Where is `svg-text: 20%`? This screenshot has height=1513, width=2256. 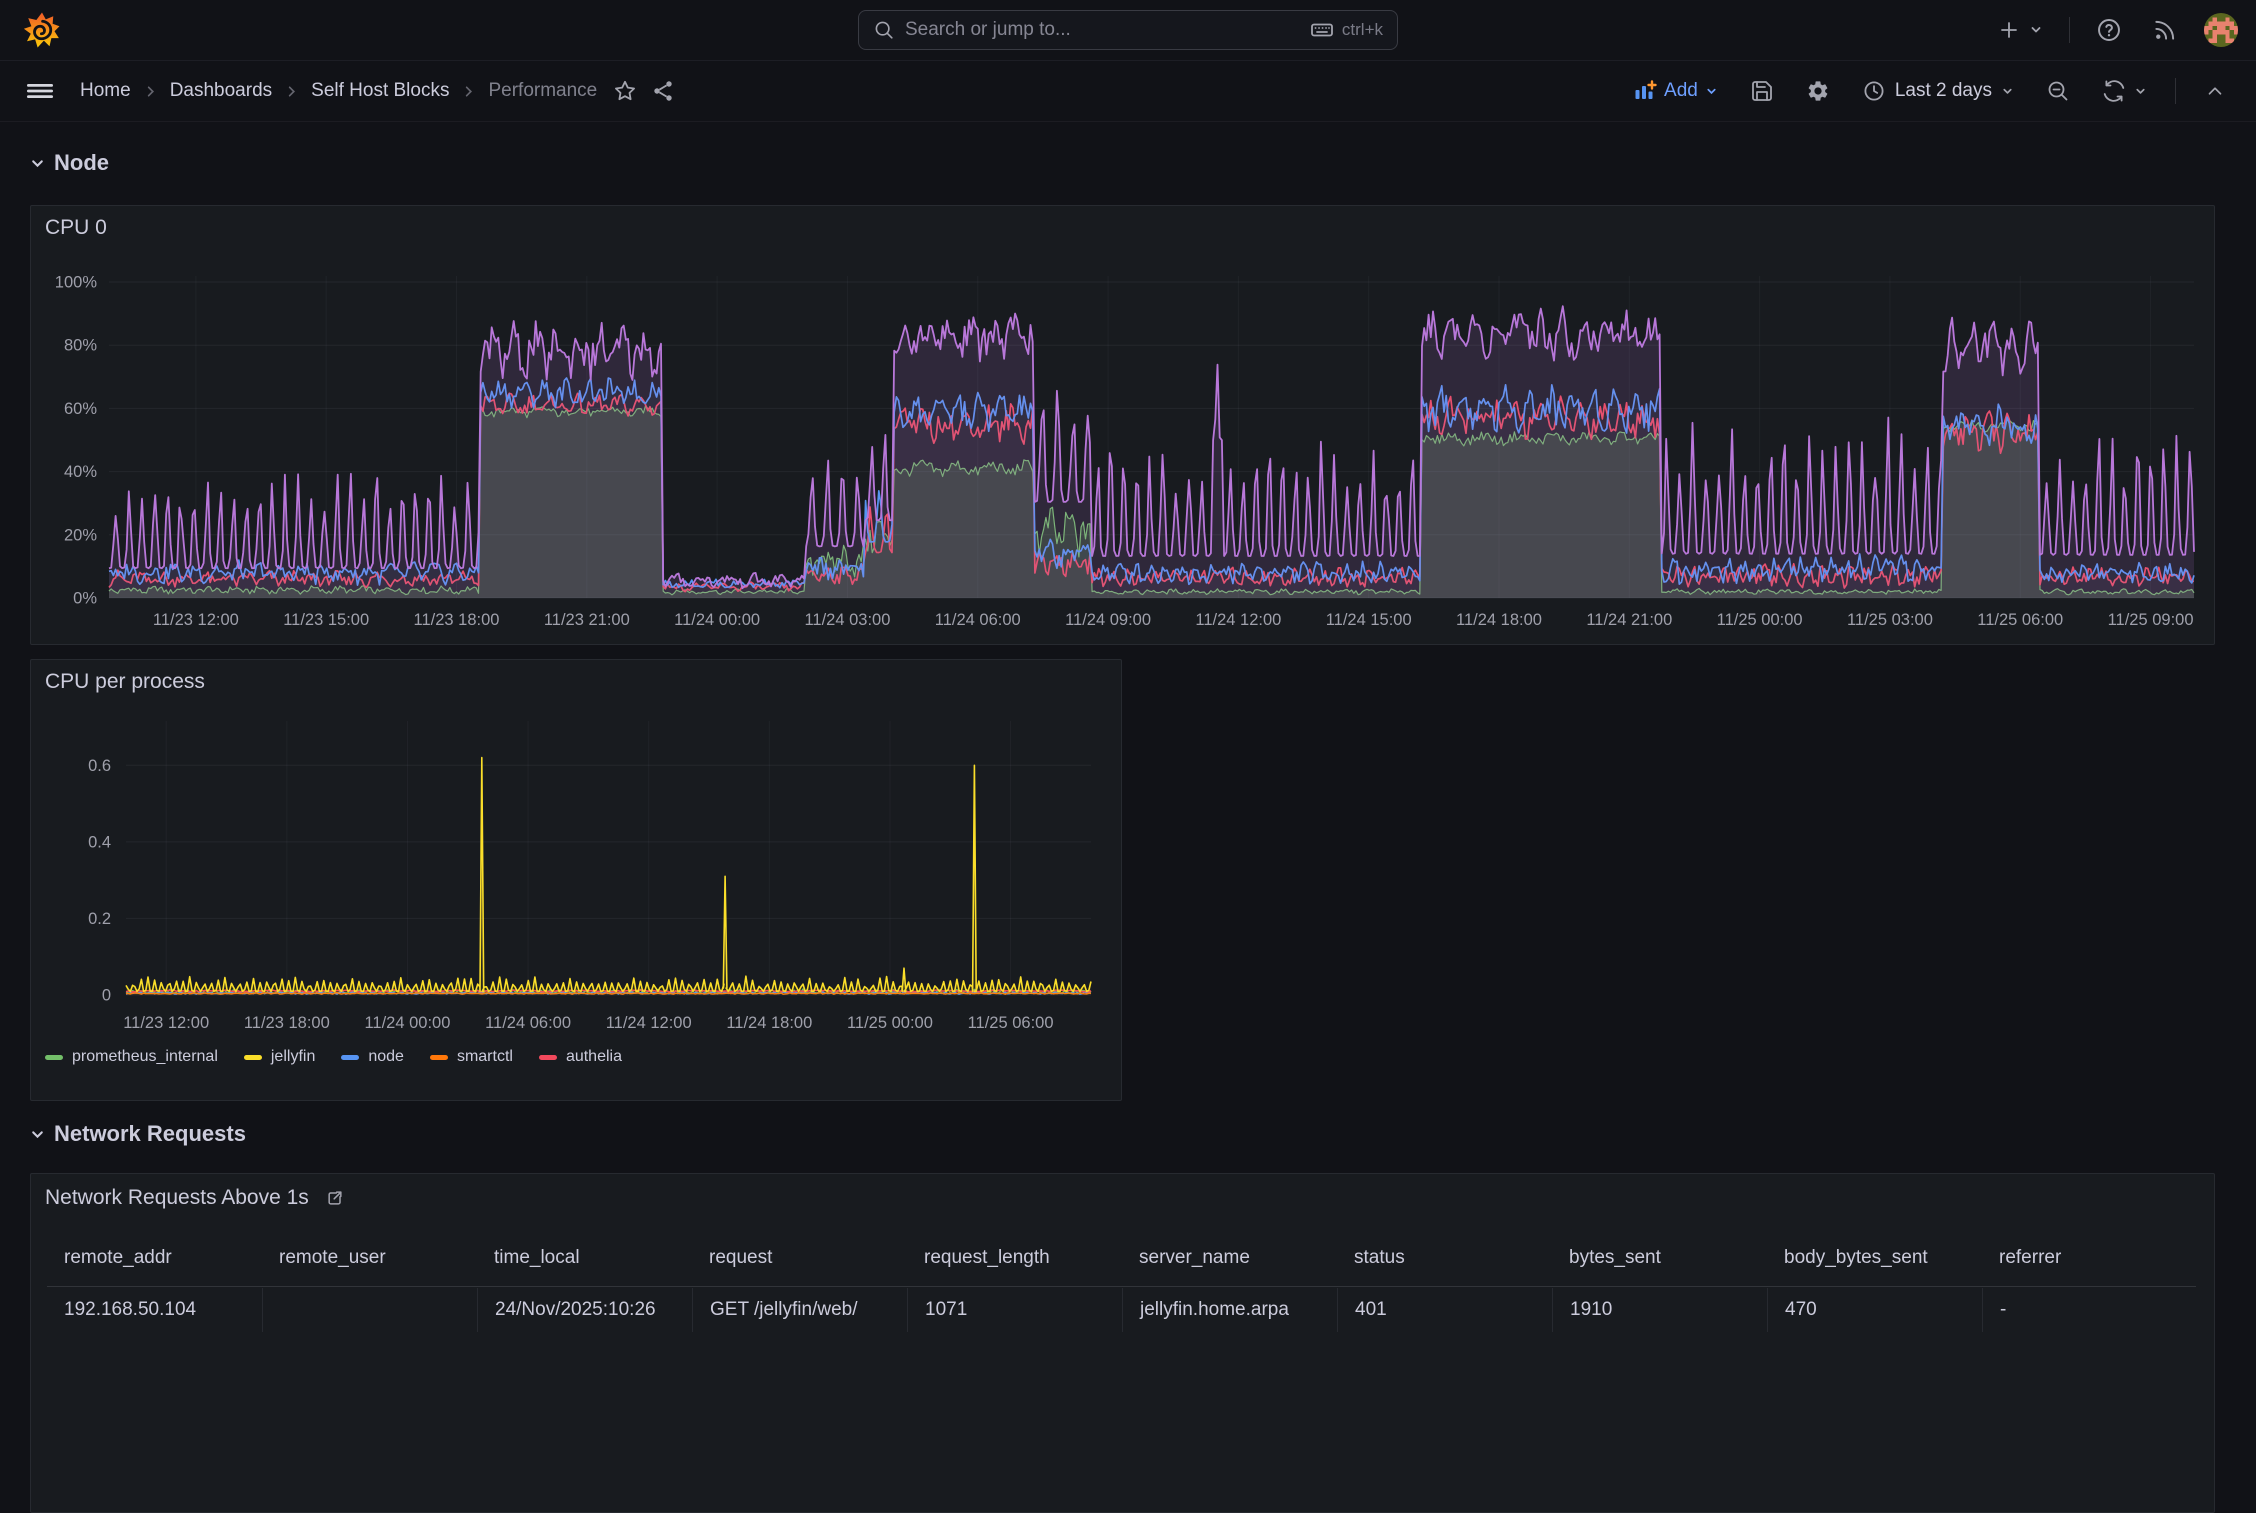
svg-text: 20% is located at coordinates (80, 535).